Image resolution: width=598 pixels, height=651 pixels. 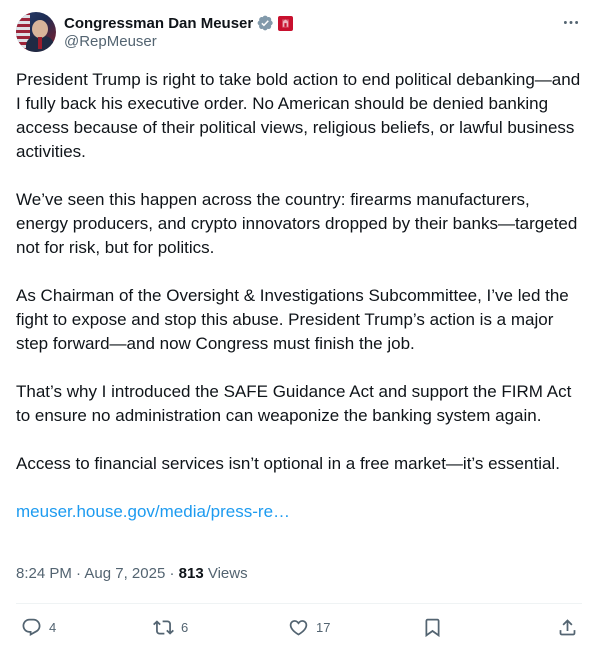 I want to click on avatar-tie, so click(x=40, y=43).